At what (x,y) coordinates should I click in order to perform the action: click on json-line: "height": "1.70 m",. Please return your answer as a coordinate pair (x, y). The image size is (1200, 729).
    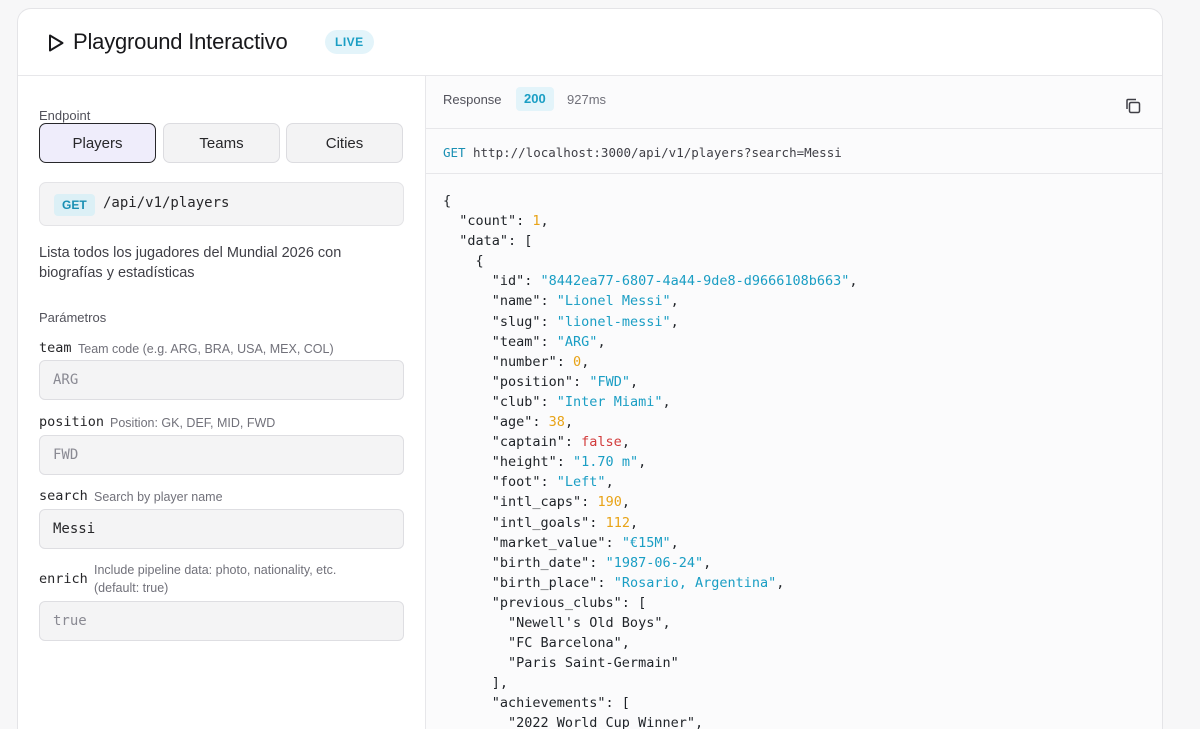
    Looking at the image, I should click on (650, 462).